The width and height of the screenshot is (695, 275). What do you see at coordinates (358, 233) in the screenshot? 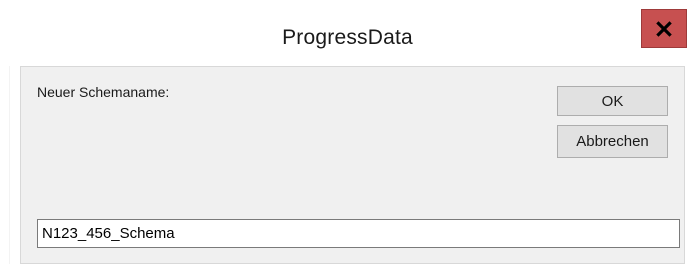
I see `schema-name-input` at bounding box center [358, 233].